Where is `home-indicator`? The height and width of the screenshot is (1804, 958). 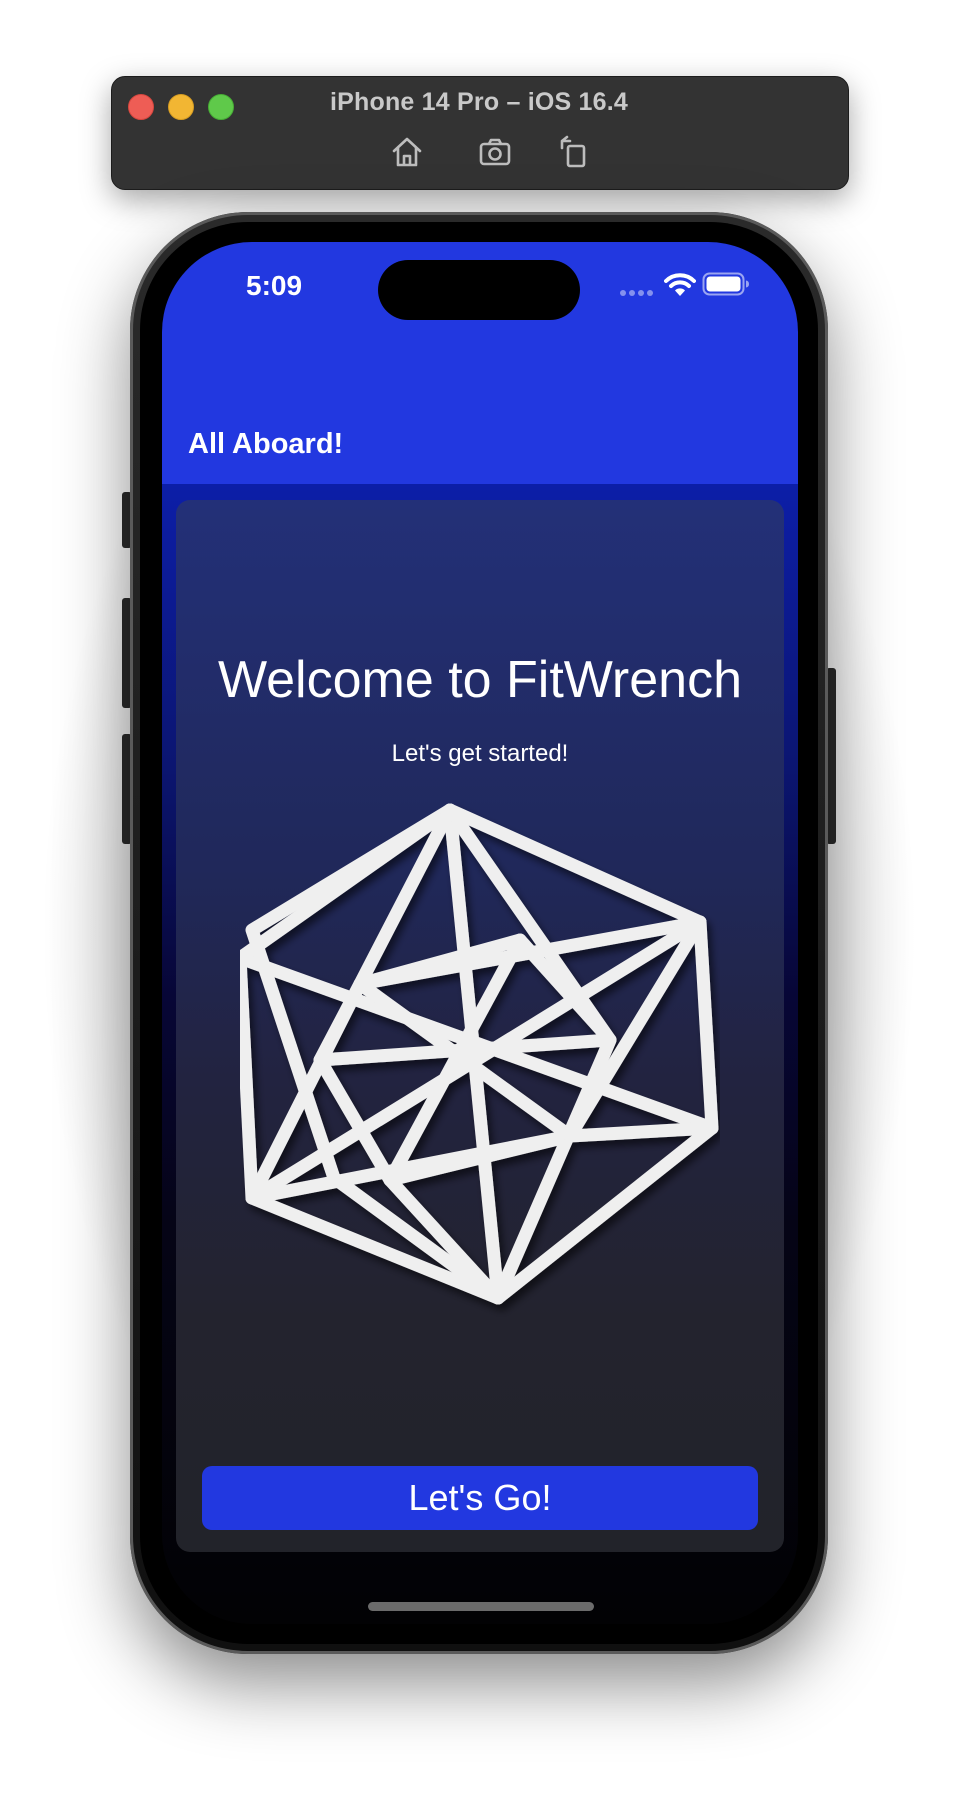 home-indicator is located at coordinates (481, 1606).